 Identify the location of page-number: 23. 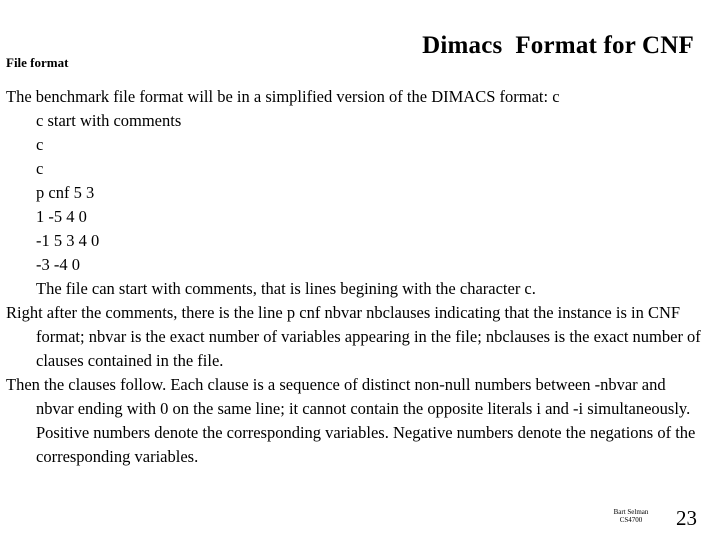
(686, 518).